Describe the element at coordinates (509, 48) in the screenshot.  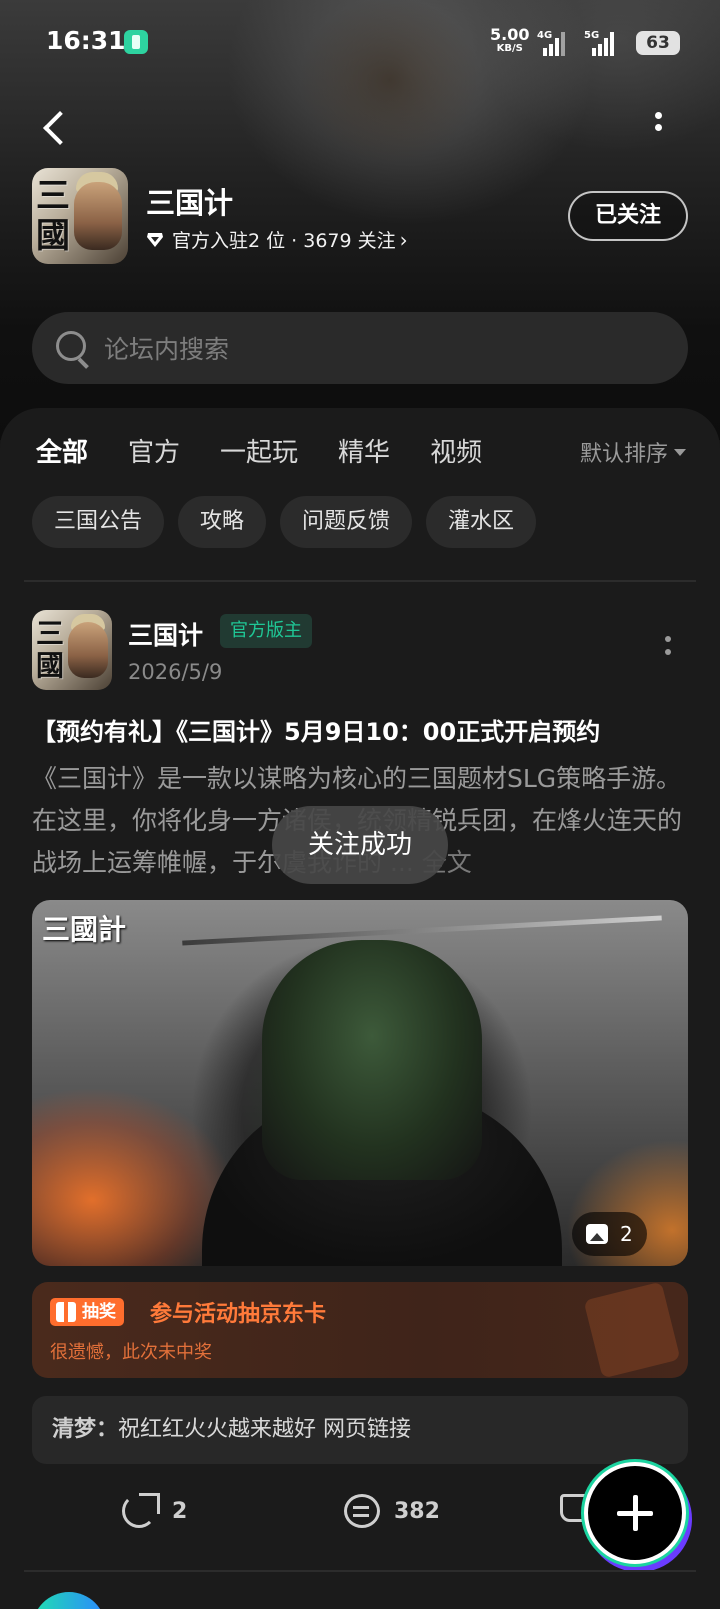
I see `network-speed-unit: KB/S` at that location.